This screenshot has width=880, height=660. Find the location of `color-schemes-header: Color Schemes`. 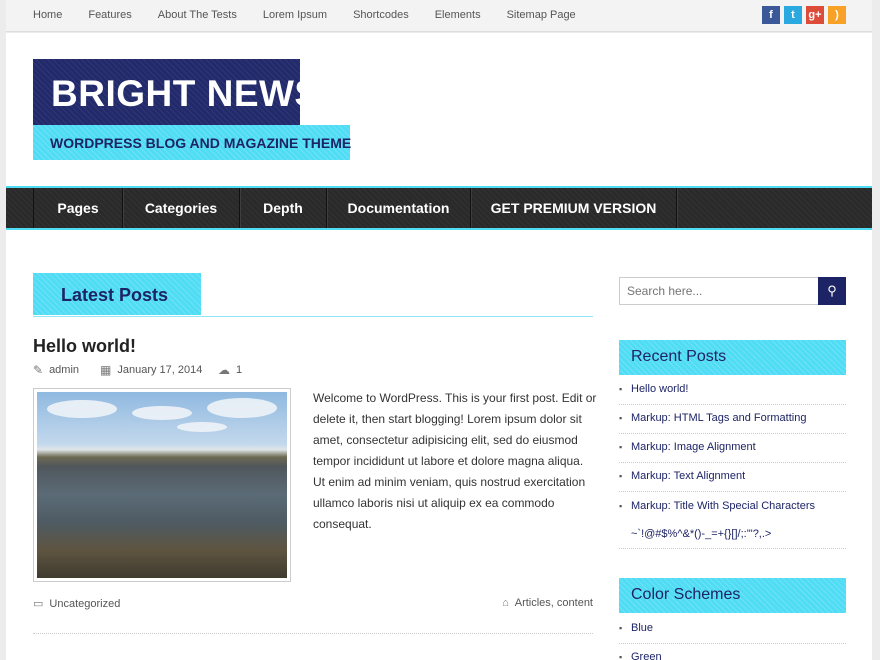

color-schemes-header: Color Schemes is located at coordinates (732, 595).